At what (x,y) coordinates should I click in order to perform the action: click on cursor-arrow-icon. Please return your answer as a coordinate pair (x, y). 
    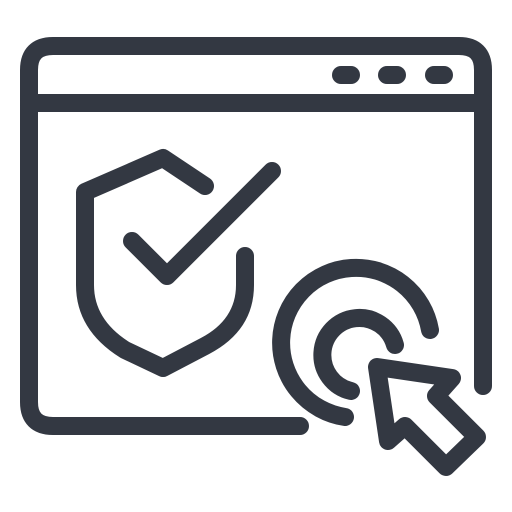
    Looking at the image, I should click on (427, 417).